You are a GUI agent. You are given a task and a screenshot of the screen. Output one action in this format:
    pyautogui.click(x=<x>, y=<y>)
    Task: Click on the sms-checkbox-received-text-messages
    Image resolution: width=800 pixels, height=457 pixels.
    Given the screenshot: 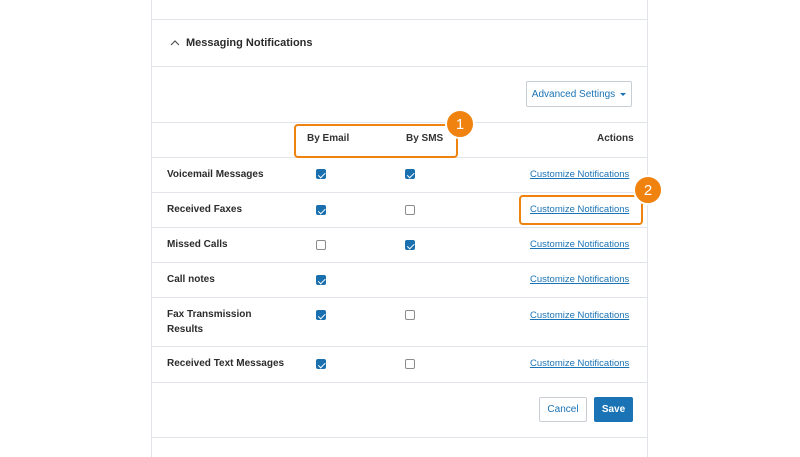 What is the action you would take?
    pyautogui.click(x=410, y=364)
    